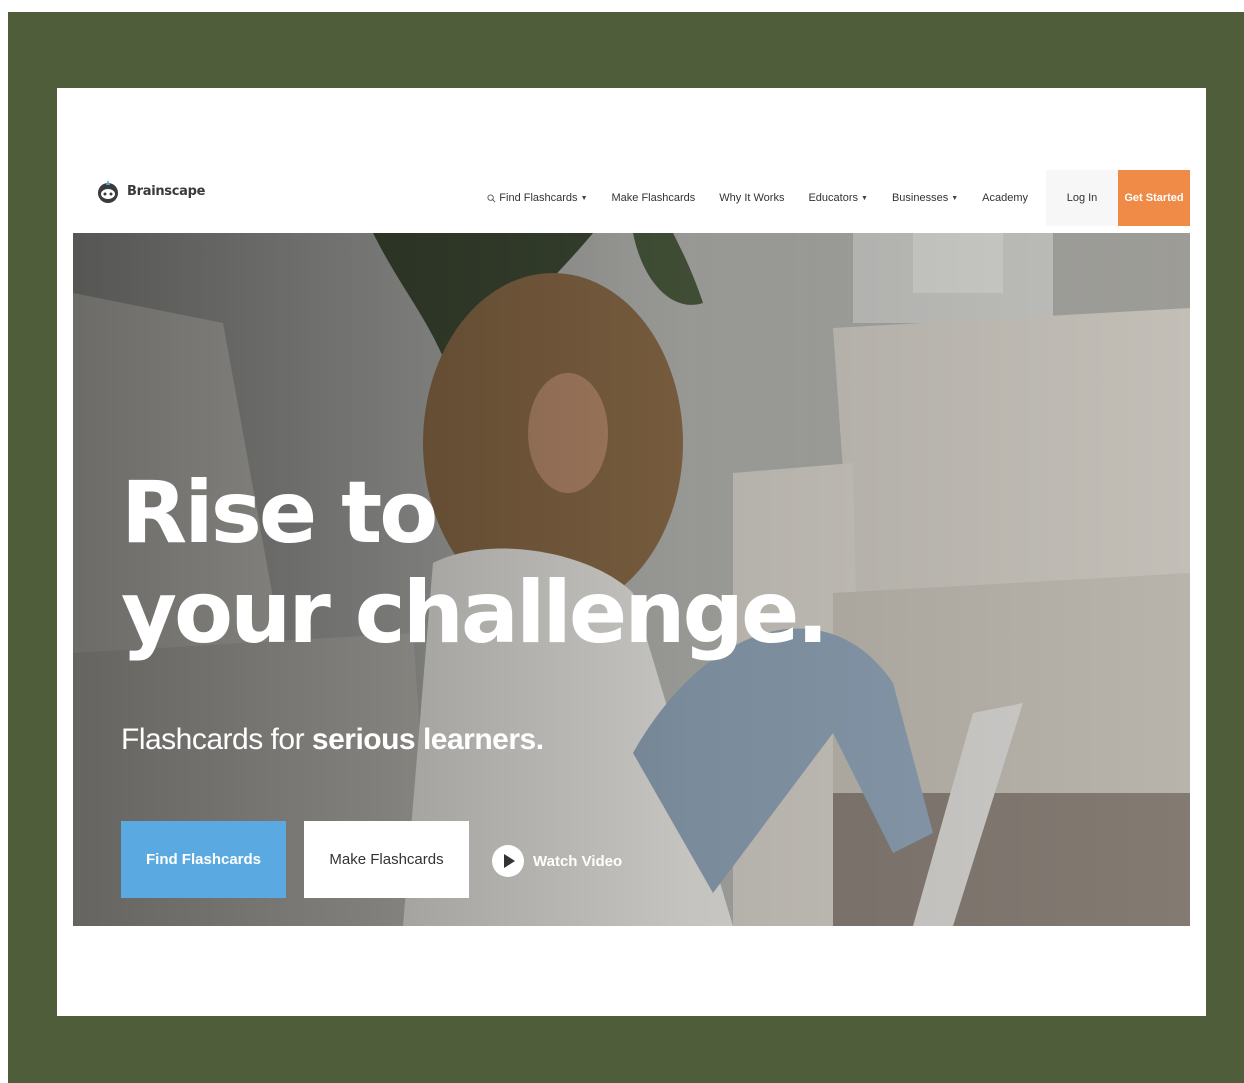  Describe the element at coordinates (491, 197) in the screenshot. I see `search-icon` at that location.